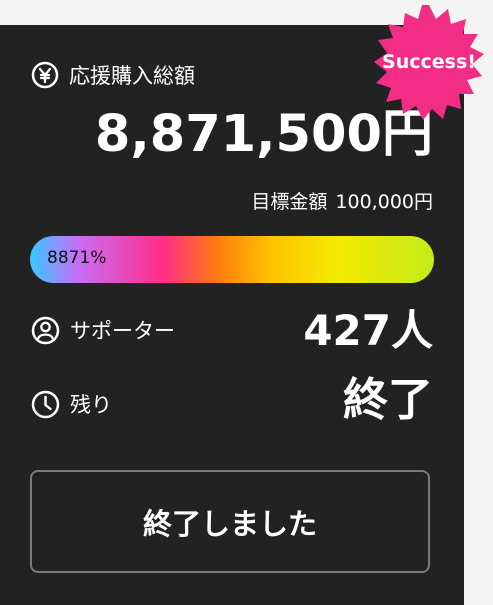 The image size is (493, 605). I want to click on supporters-label-row: サポーター, so click(103, 330).